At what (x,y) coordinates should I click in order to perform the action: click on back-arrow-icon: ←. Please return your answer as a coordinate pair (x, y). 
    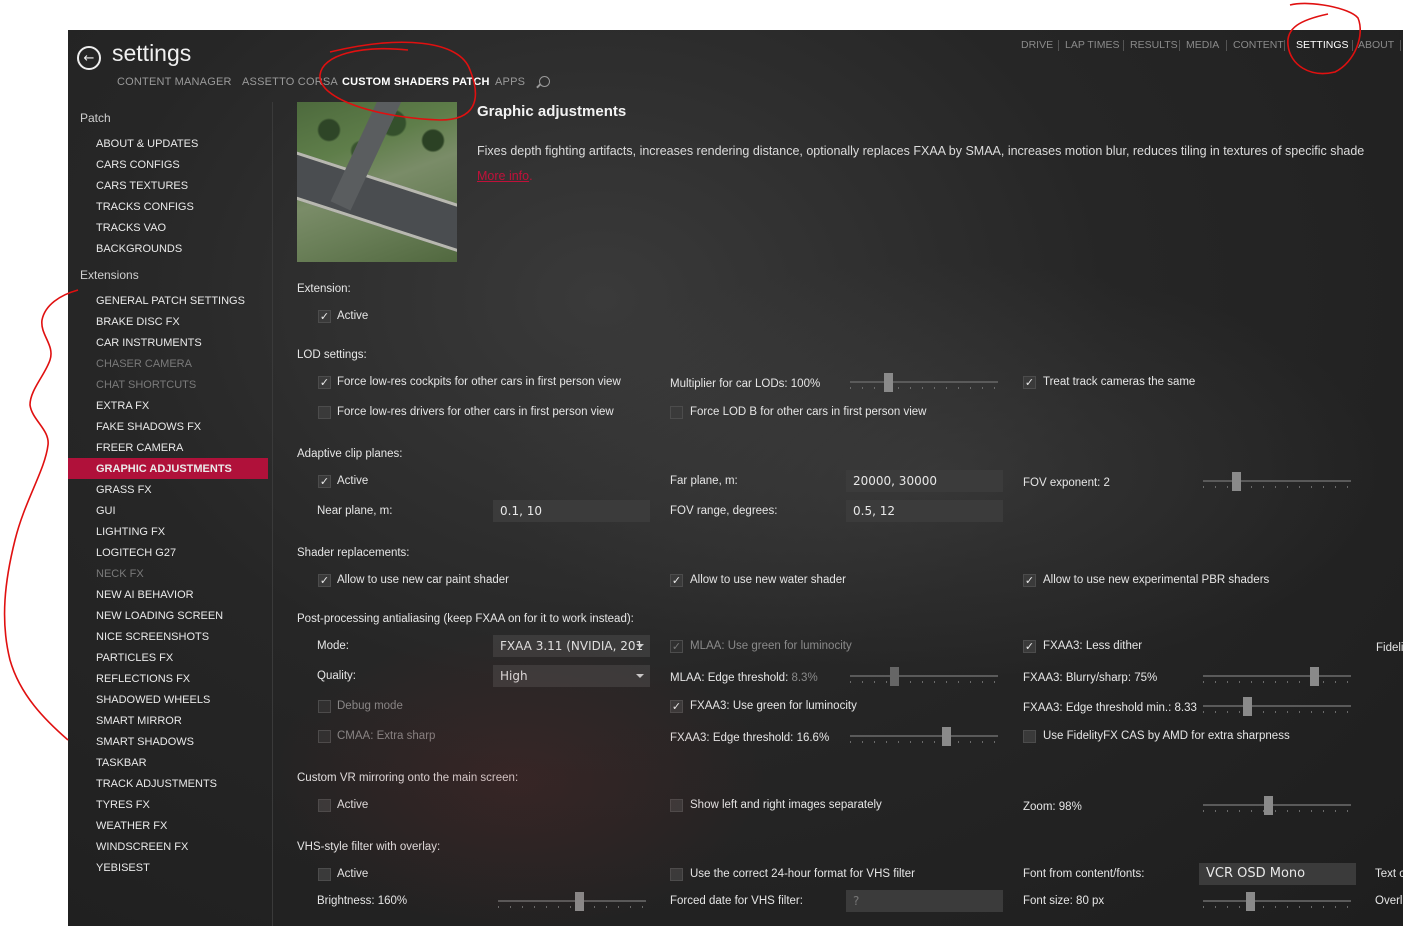
    Looking at the image, I should click on (89, 58).